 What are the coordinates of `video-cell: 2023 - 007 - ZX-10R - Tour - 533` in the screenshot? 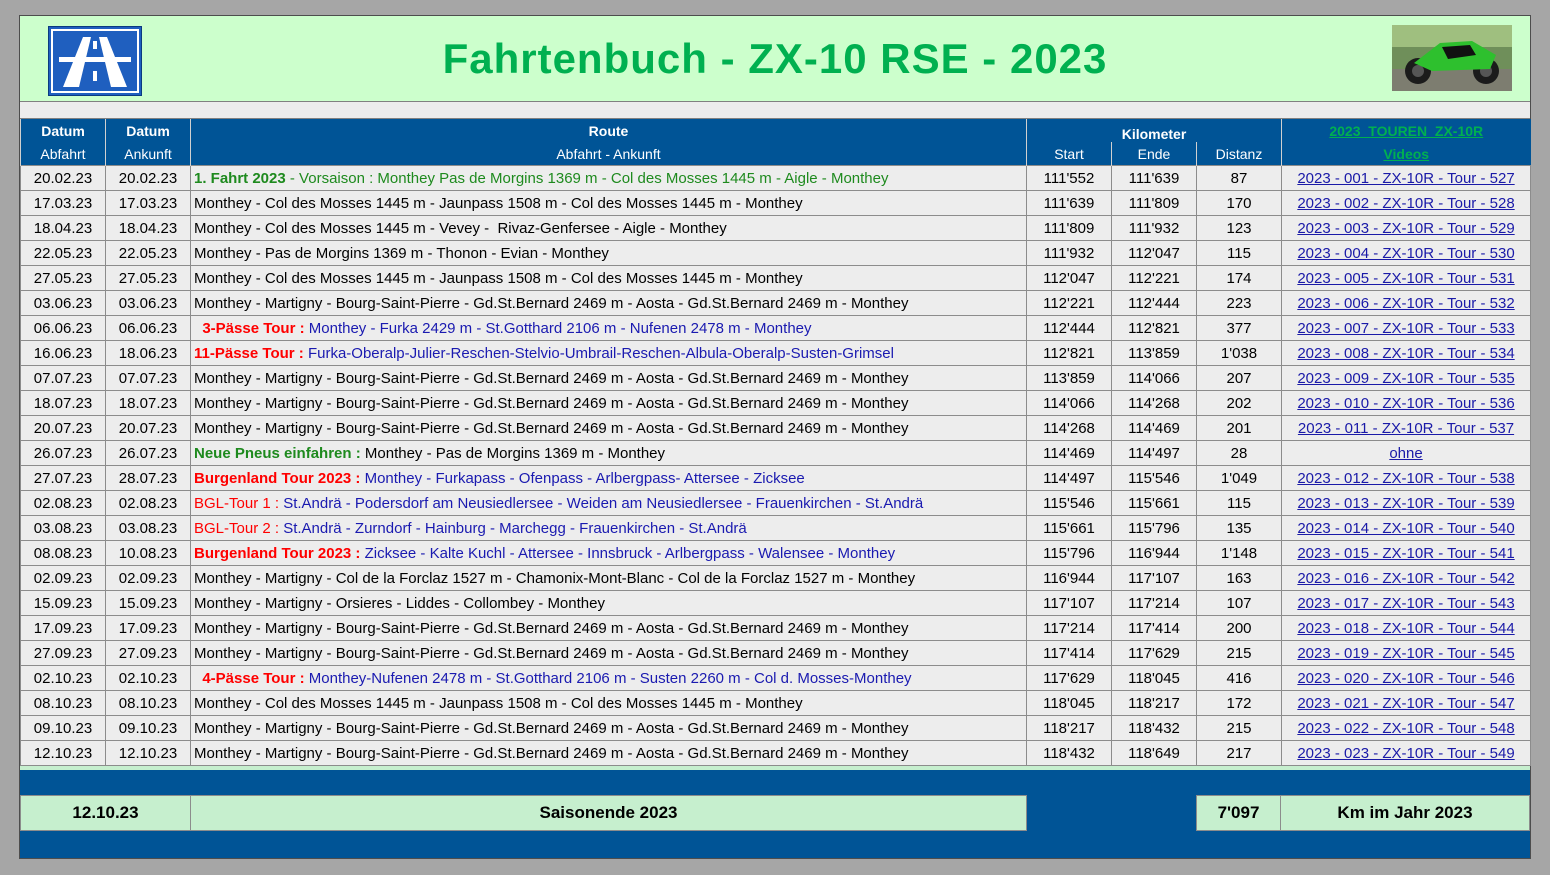 It's located at (1406, 328).